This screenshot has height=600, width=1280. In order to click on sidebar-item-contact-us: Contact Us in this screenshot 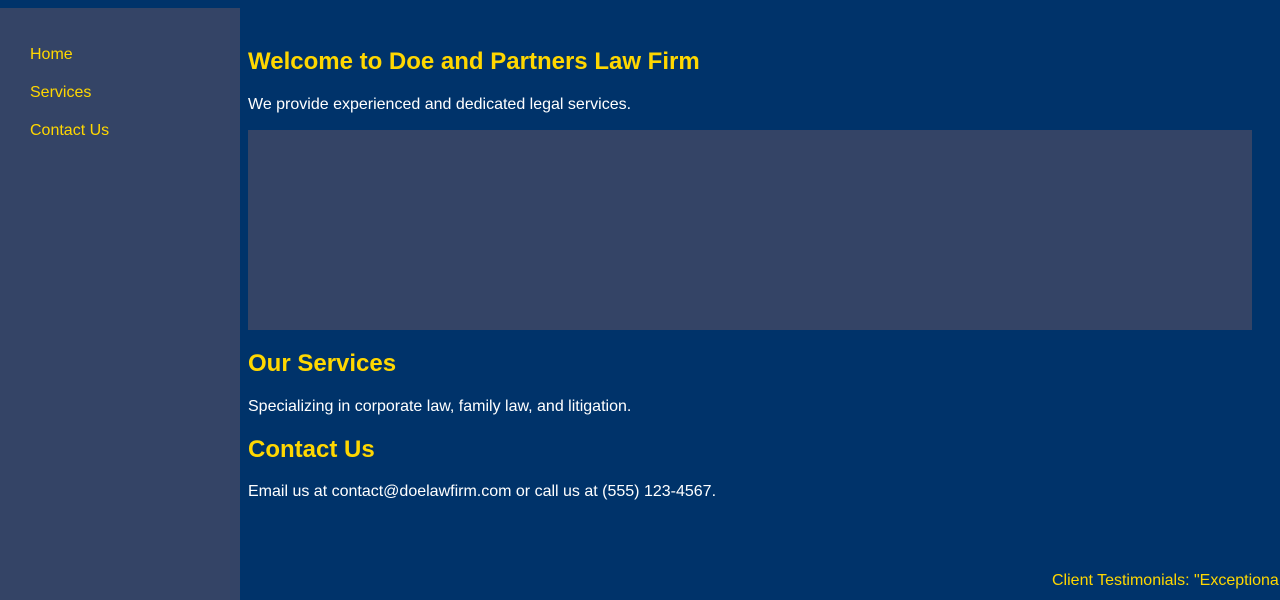, I will do `click(69, 131)`.